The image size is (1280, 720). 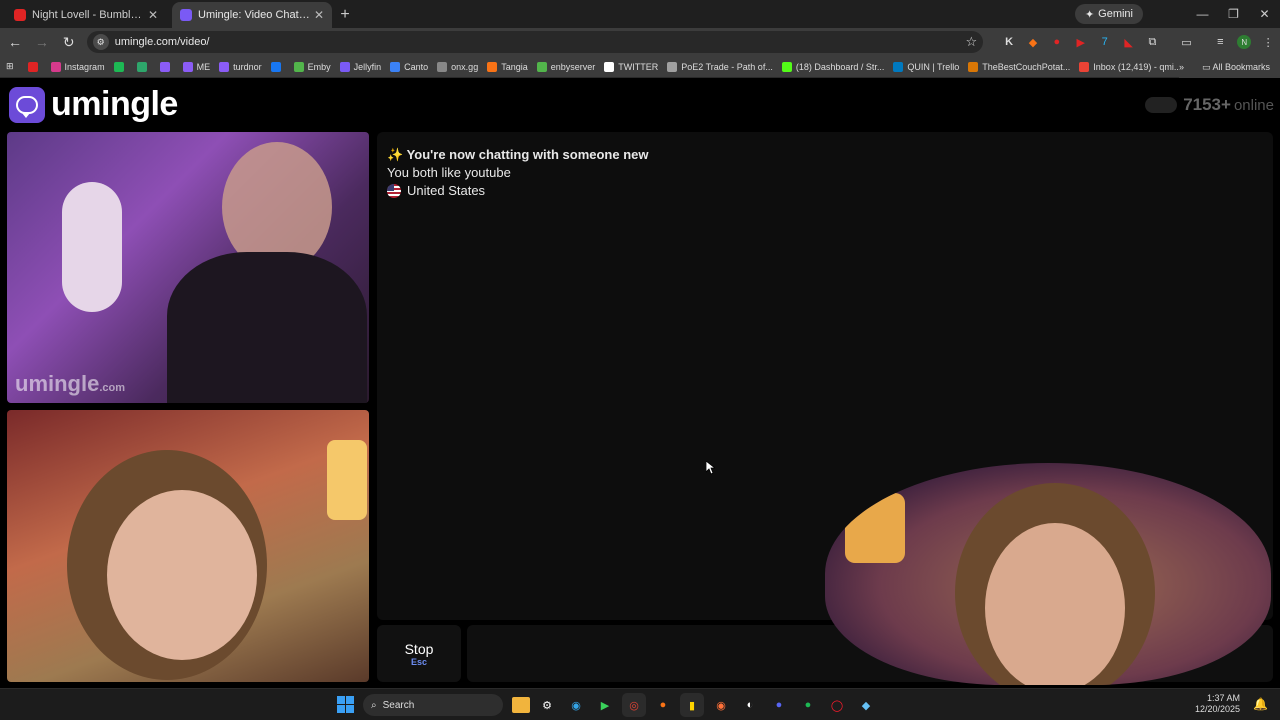 I want to click on stop-button: Stop Esc, so click(x=419, y=653).